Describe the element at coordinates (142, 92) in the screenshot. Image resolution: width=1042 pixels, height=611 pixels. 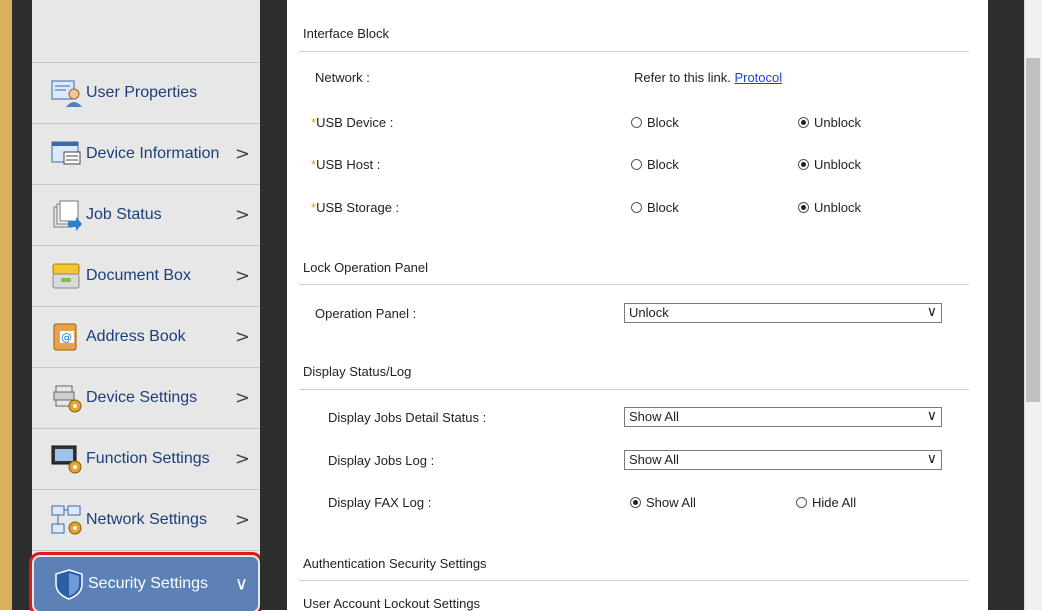
I see `sidebar-item-label: User Properties` at that location.